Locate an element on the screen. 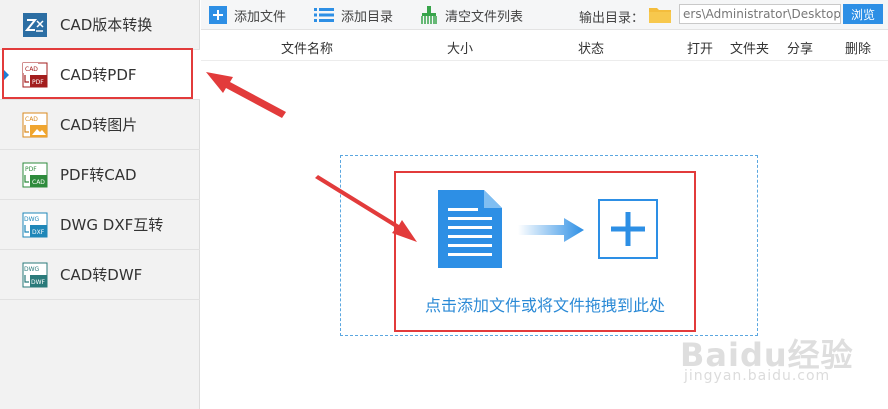 The image size is (888, 409). annotation-arrow-dropzone is located at coordinates (366, 208).